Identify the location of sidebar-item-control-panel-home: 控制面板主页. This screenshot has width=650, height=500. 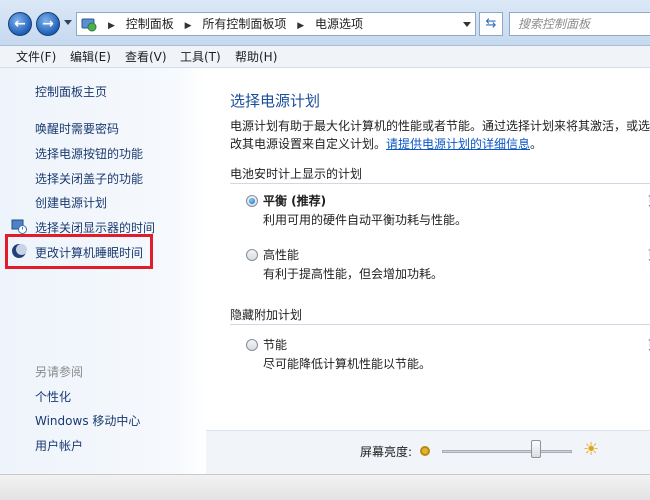
(71, 91).